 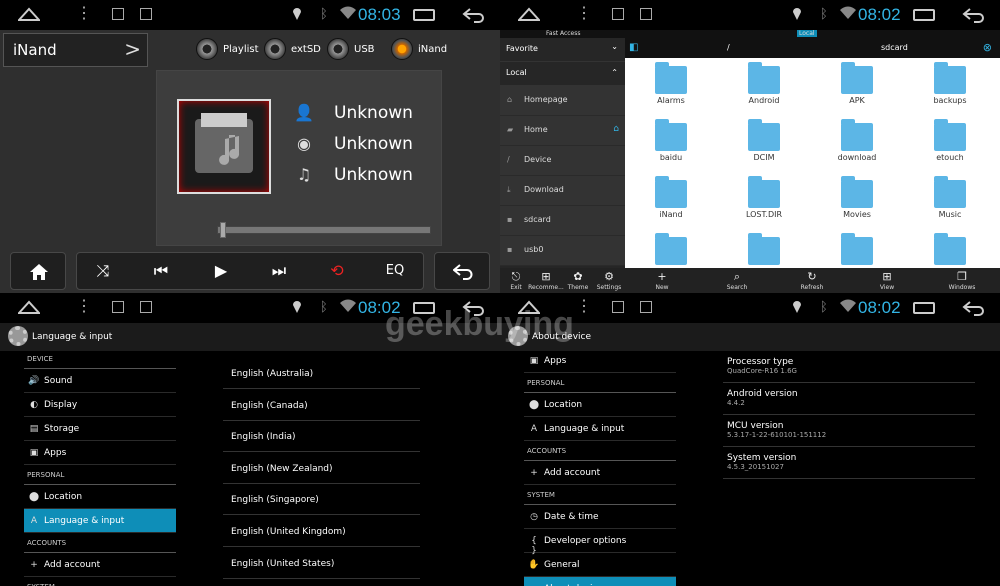 I want to click on info-row-android-version: Android version 4.4.2, so click(x=849, y=399).